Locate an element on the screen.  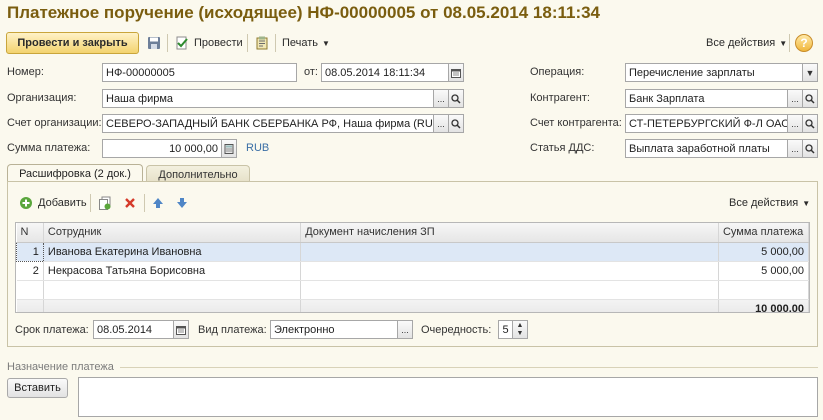
column-header-employee: Сотрудник is located at coordinates (172, 233).